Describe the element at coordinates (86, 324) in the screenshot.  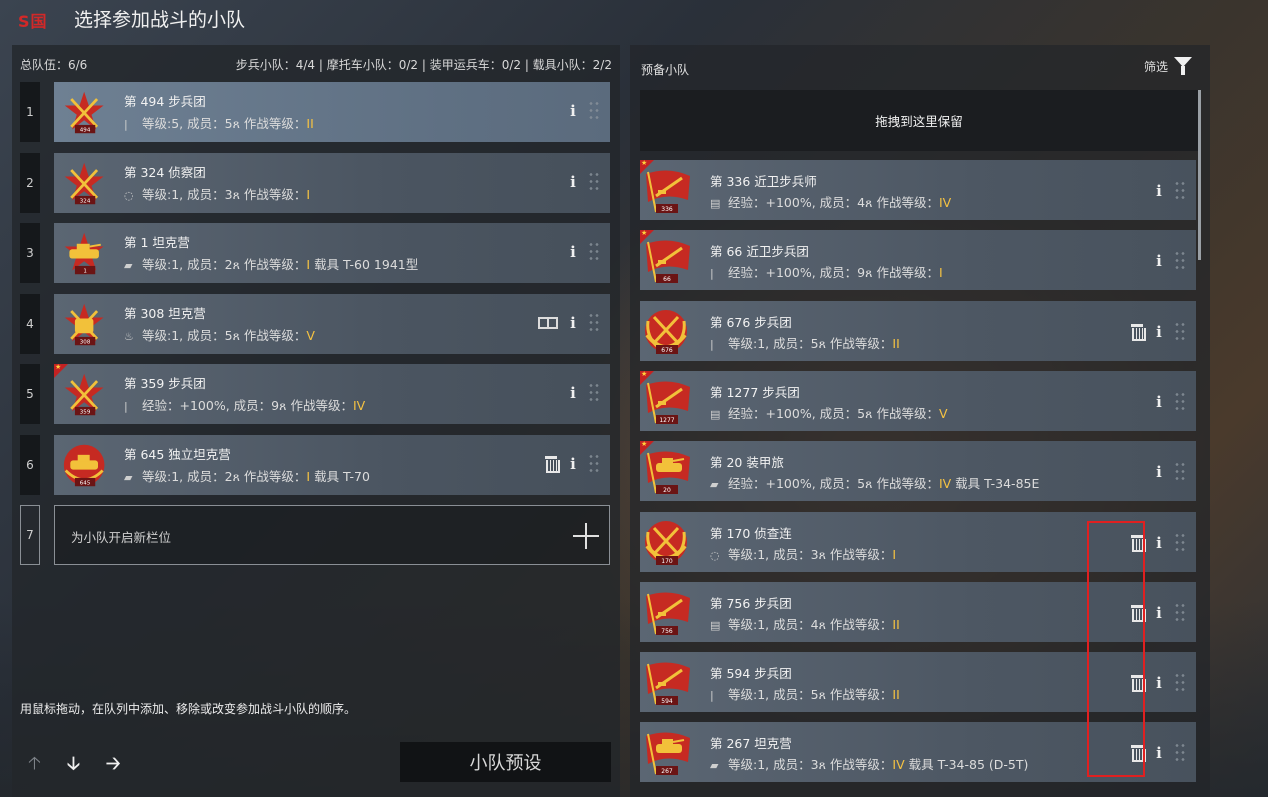
I see `squad-emblem-icon: 308` at that location.